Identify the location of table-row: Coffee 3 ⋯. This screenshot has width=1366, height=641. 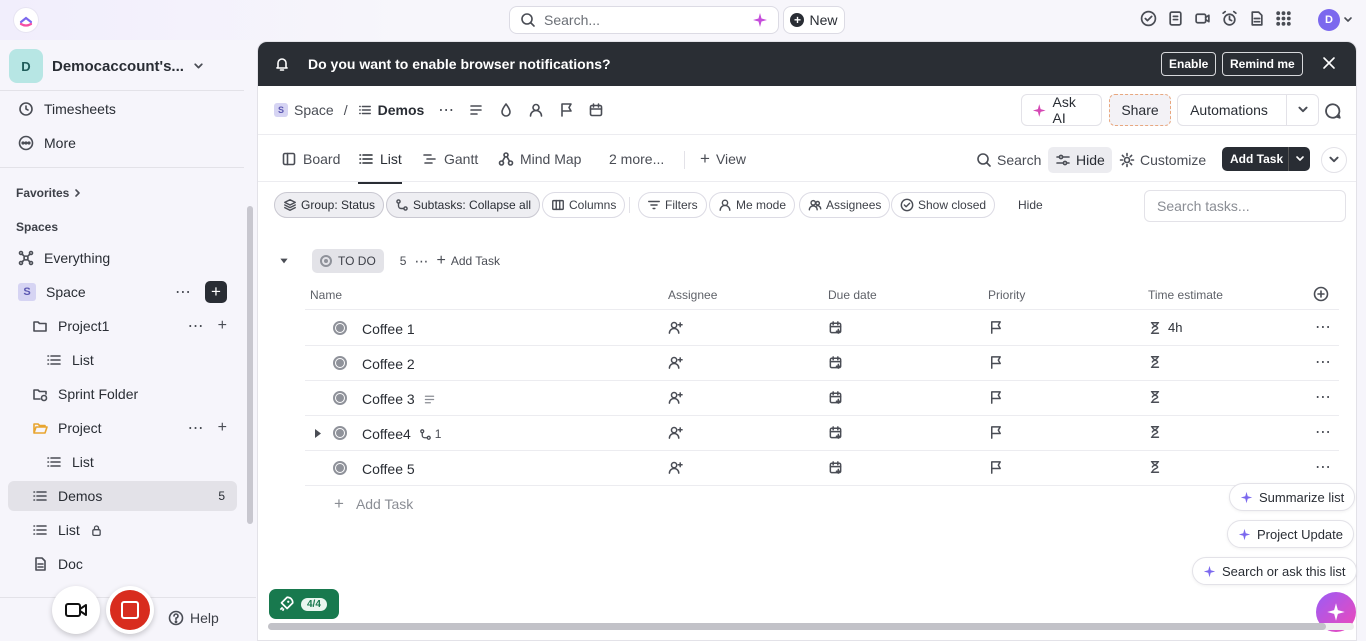
(822, 398).